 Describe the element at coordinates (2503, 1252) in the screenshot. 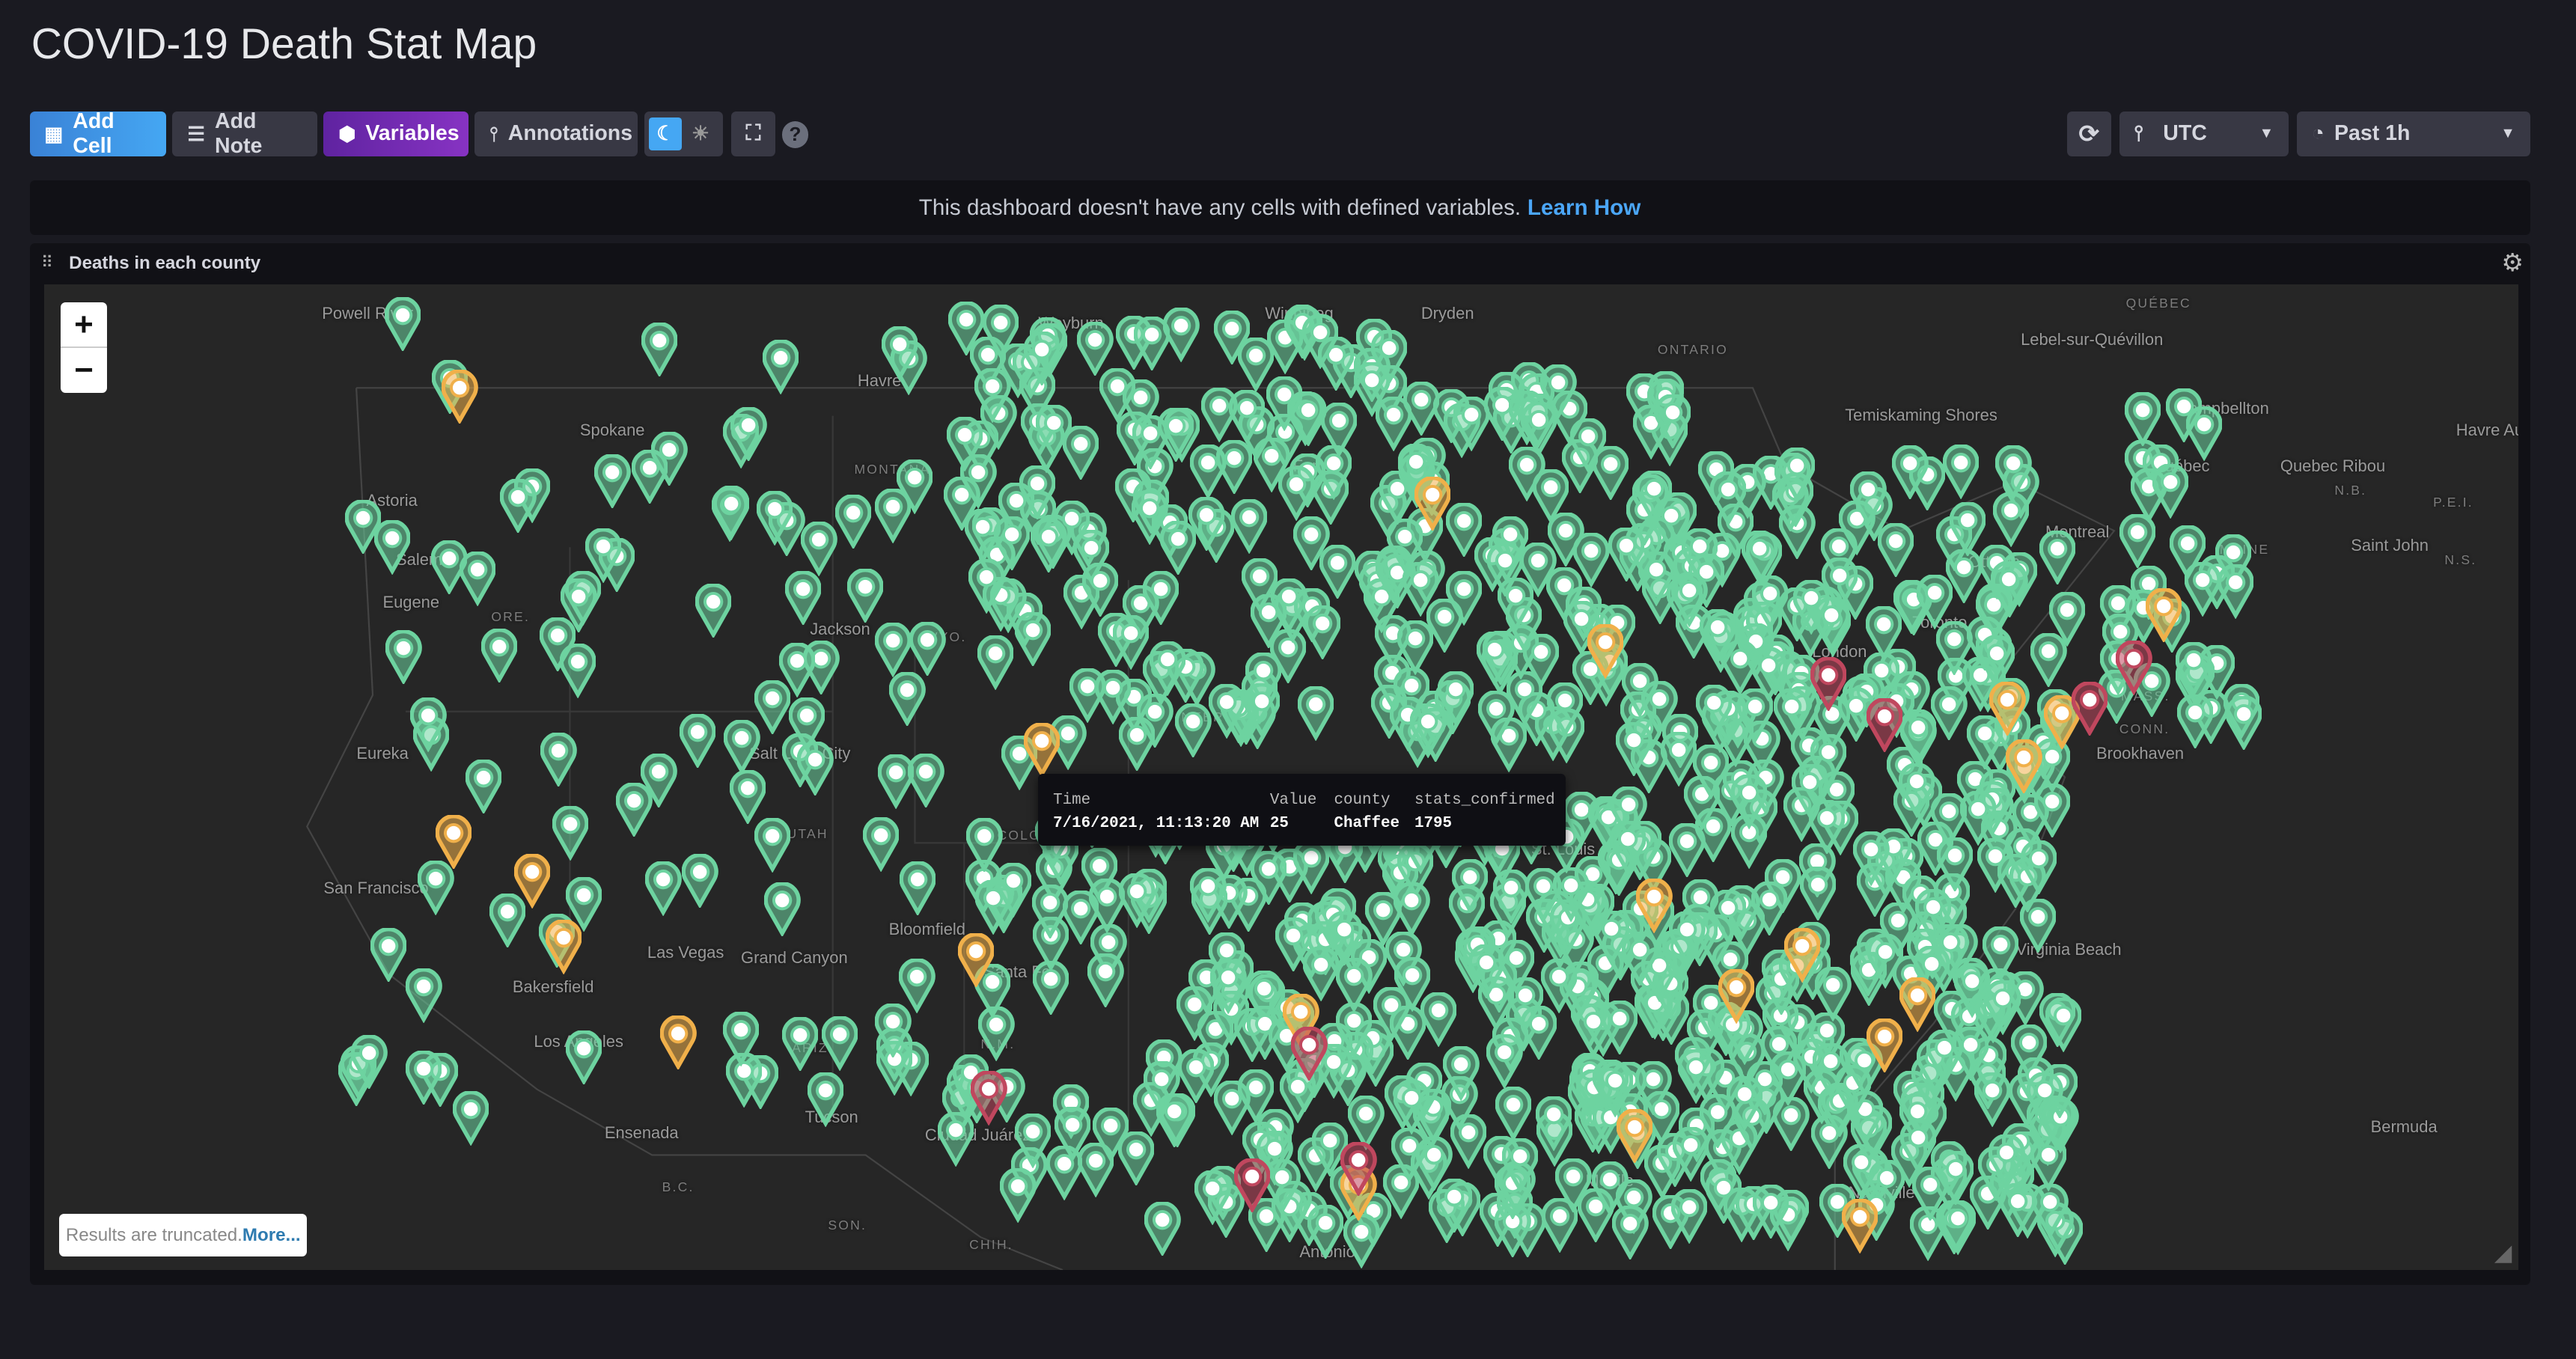

I see `resize-handle-icon: ◢` at that location.